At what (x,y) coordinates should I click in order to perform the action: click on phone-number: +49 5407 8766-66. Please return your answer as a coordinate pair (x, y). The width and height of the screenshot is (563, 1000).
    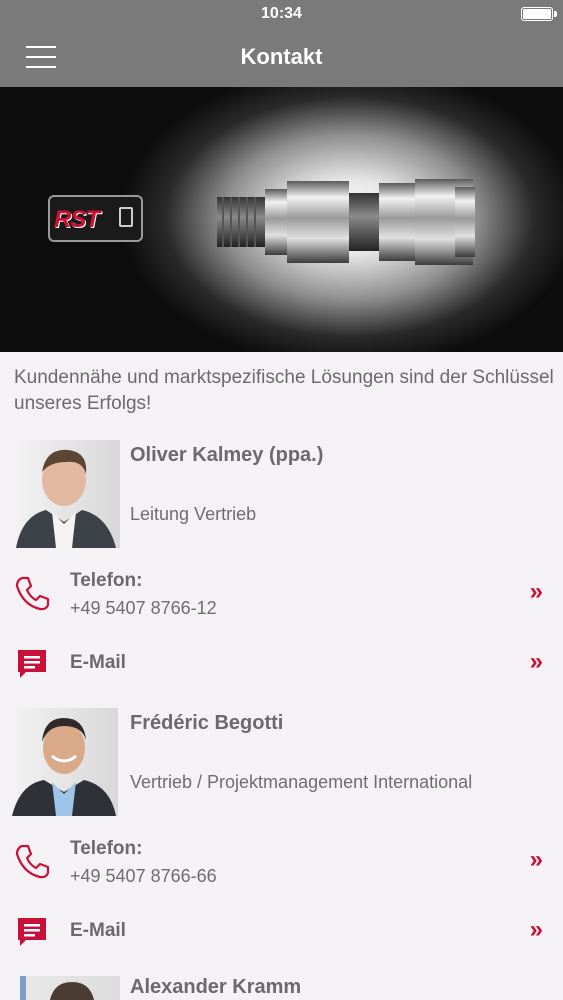
    Looking at the image, I should click on (143, 876).